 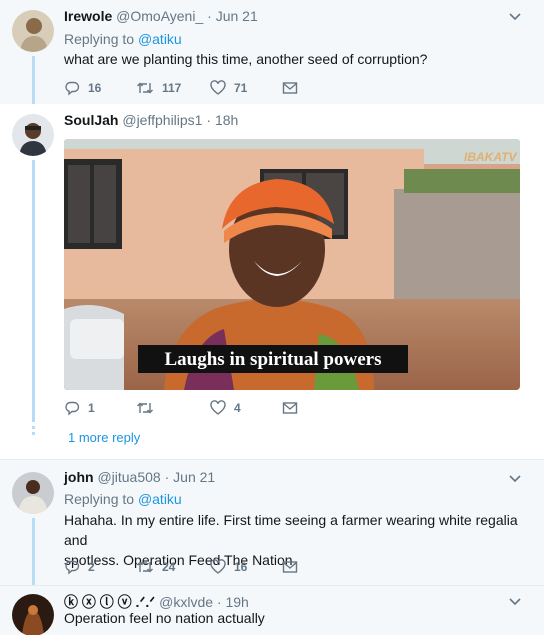 I want to click on retweet-count: 24, so click(x=169, y=567).